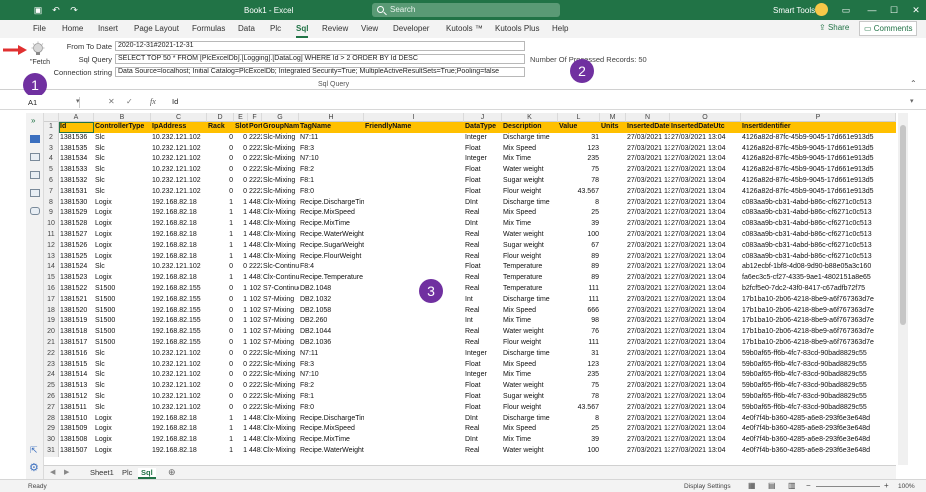 The width and height of the screenshot is (926, 492). Describe the element at coordinates (530, 170) in the screenshot. I see `cell: Water weight` at that location.